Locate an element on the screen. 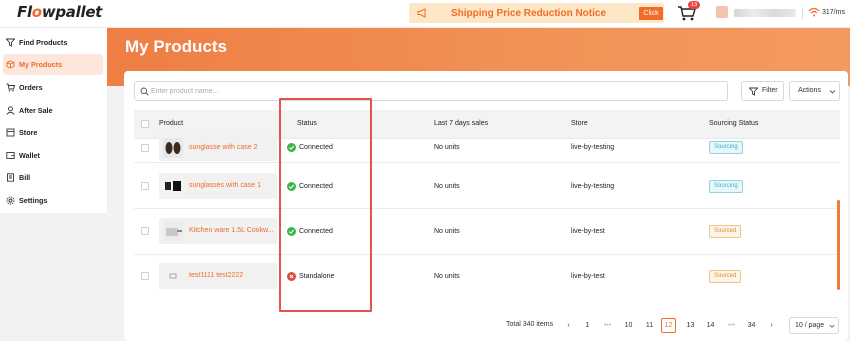 The width and height of the screenshot is (850, 341). select-all-checkbox is located at coordinates (145, 124).